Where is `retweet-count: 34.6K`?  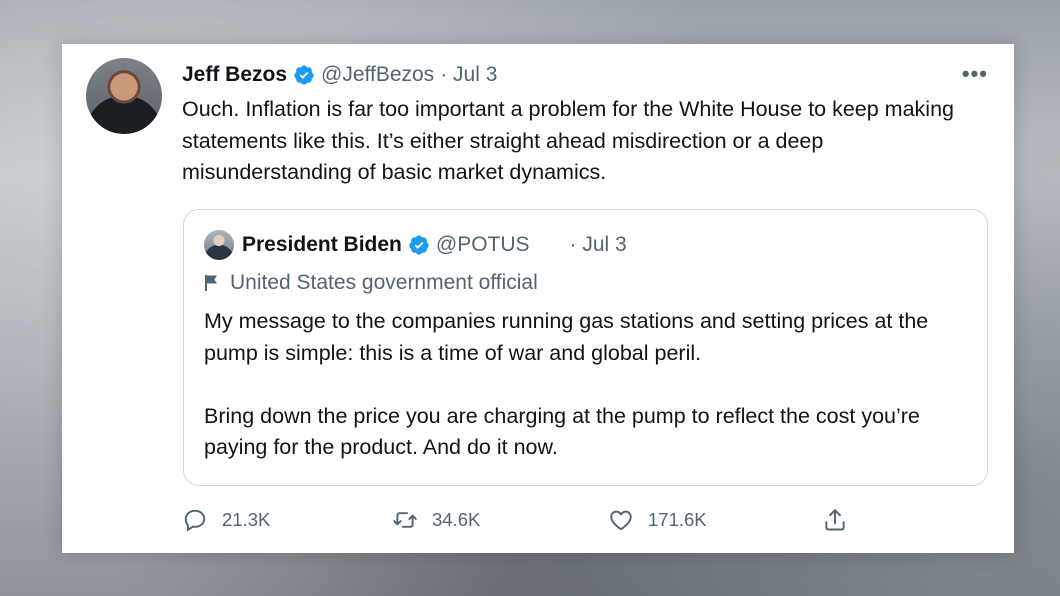 retweet-count: 34.6K is located at coordinates (456, 519).